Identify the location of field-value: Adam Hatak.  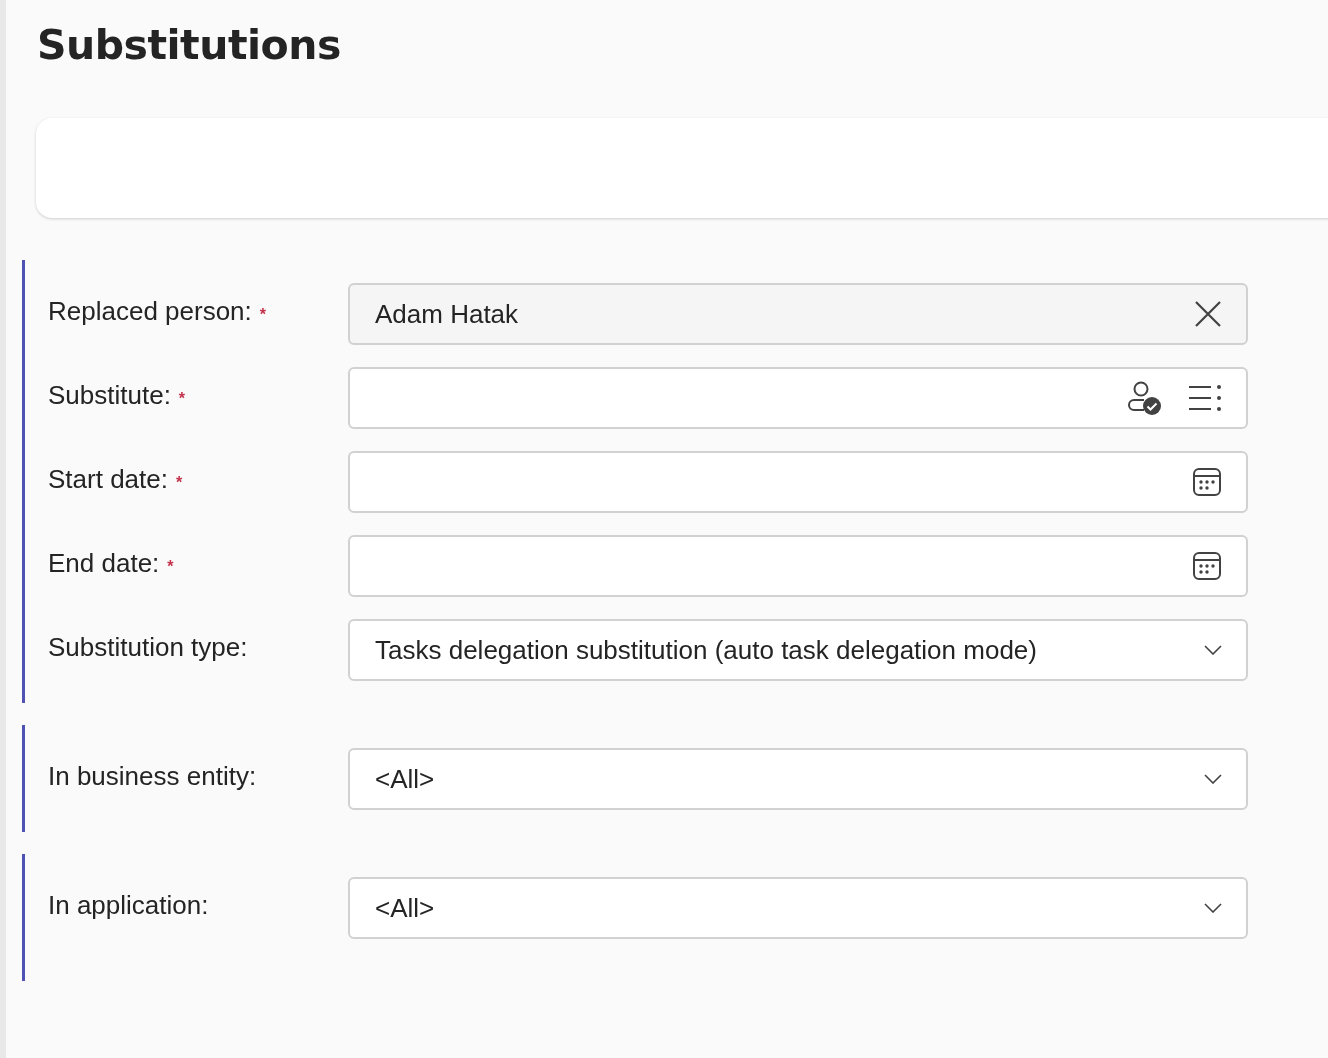
(447, 314).